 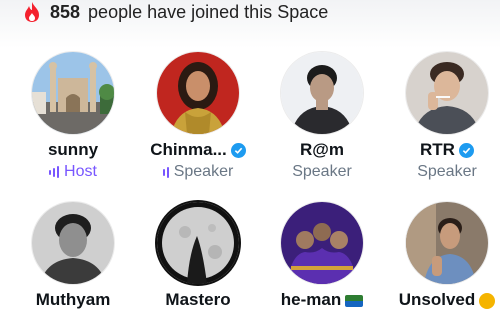 I want to click on flag-emoji-icon, so click(x=354, y=301).